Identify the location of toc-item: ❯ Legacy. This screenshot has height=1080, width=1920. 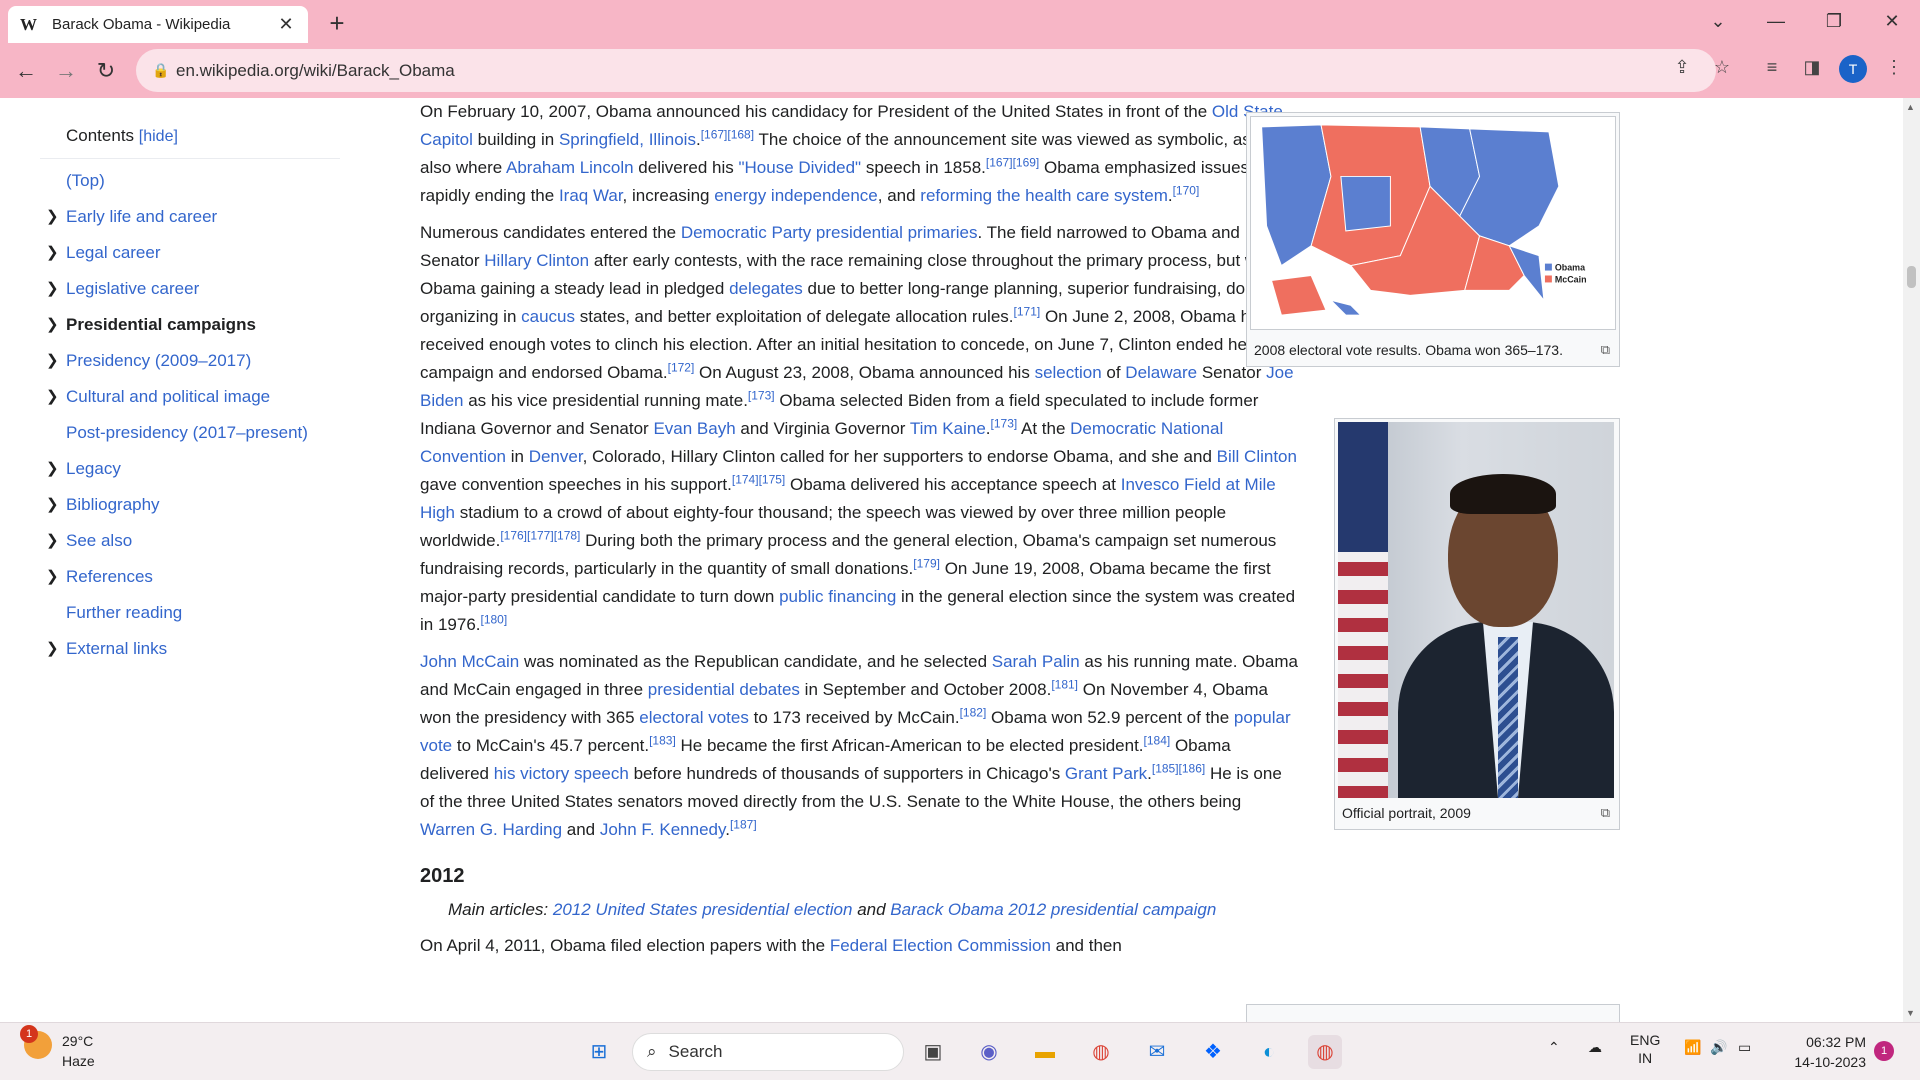
(200, 469).